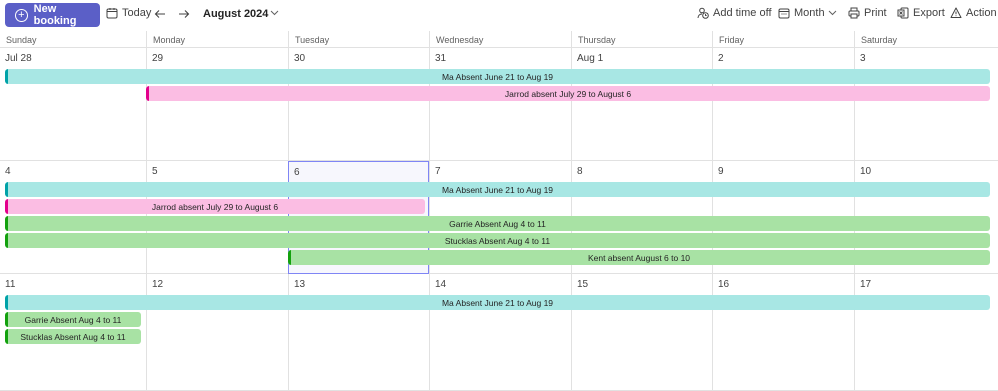  I want to click on print-button: Print, so click(867, 13).